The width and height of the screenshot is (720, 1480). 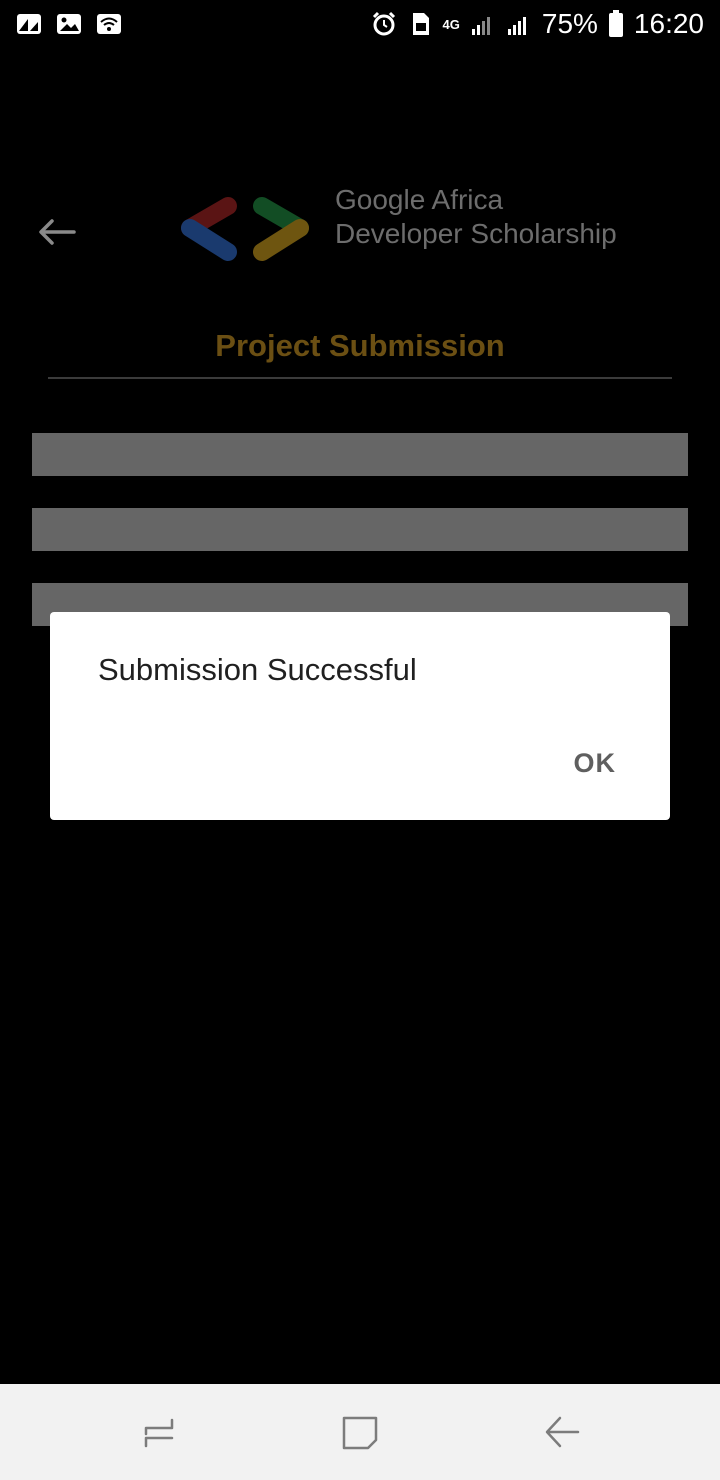 I want to click on sim-icon, so click(x=420, y=24).